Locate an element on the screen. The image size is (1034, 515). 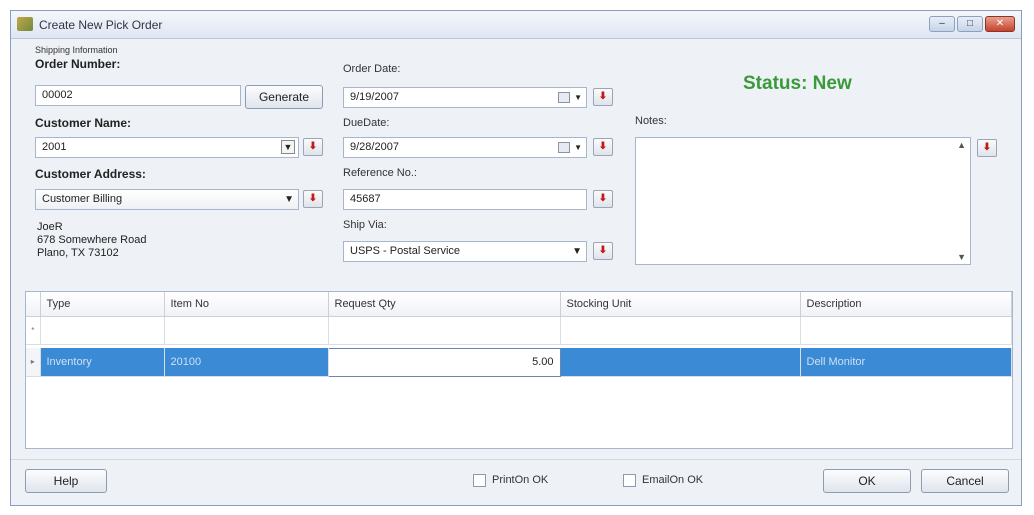
customer-address-combo: Customer Billing ▼ is located at coordinates (167, 199).